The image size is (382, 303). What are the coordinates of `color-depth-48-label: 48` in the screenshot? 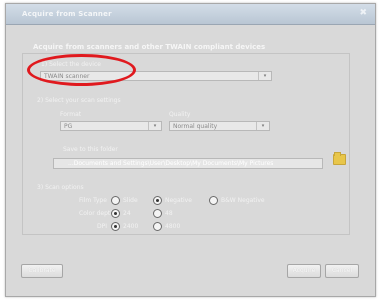 It's located at (169, 213).